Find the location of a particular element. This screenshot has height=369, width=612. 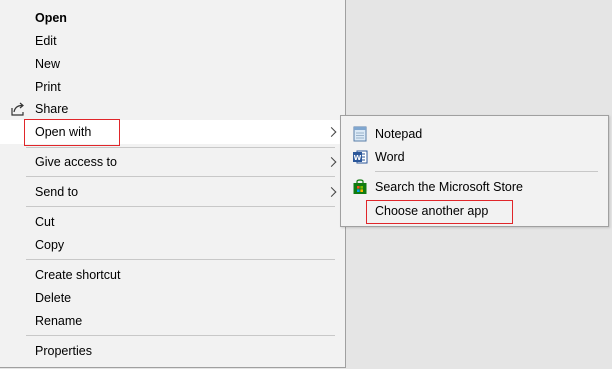

menu-item-open: Open is located at coordinates (172, 17).